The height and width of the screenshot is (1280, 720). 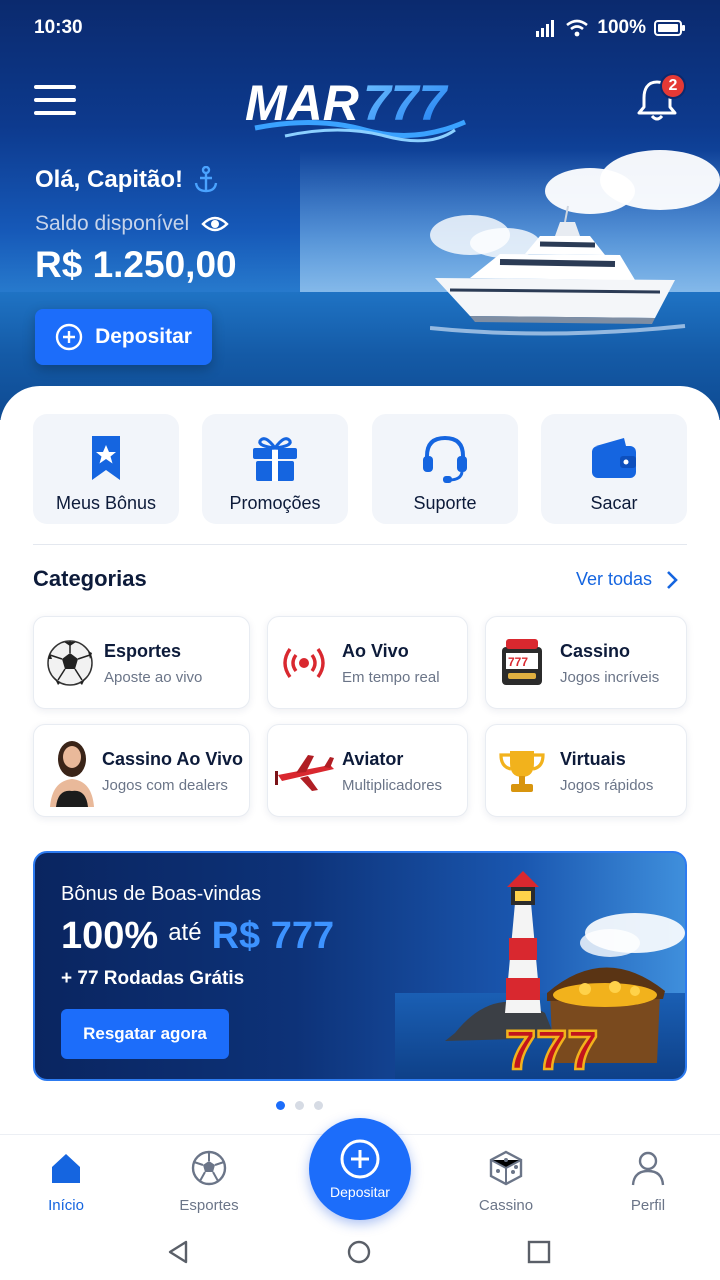 What do you see at coordinates (209, 1205) in the screenshot?
I see `nav-sports-label: Esportes` at bounding box center [209, 1205].